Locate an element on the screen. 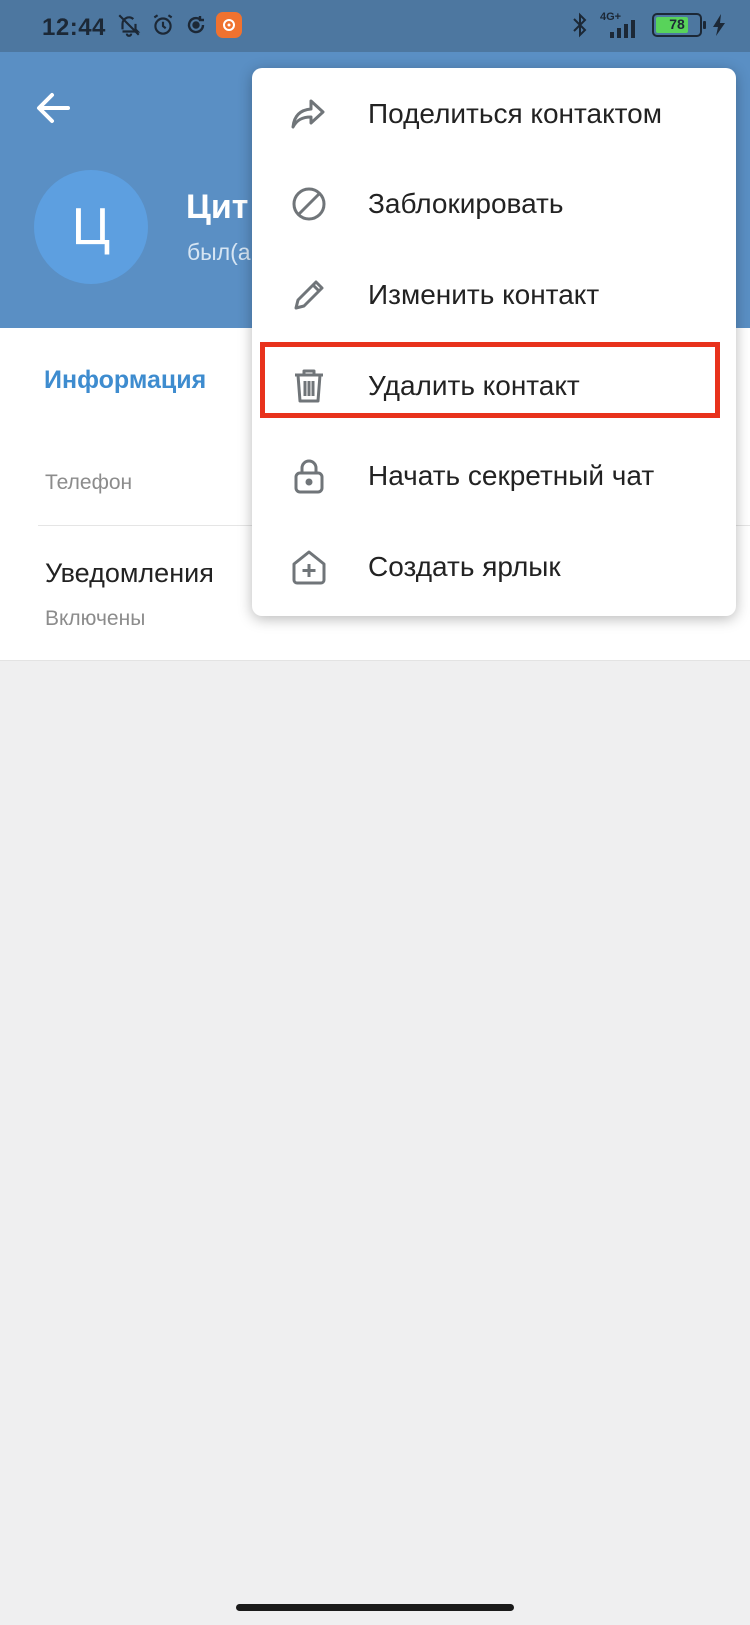 The image size is (750, 1625). notifications-title: Уведомления is located at coordinates (129, 573).